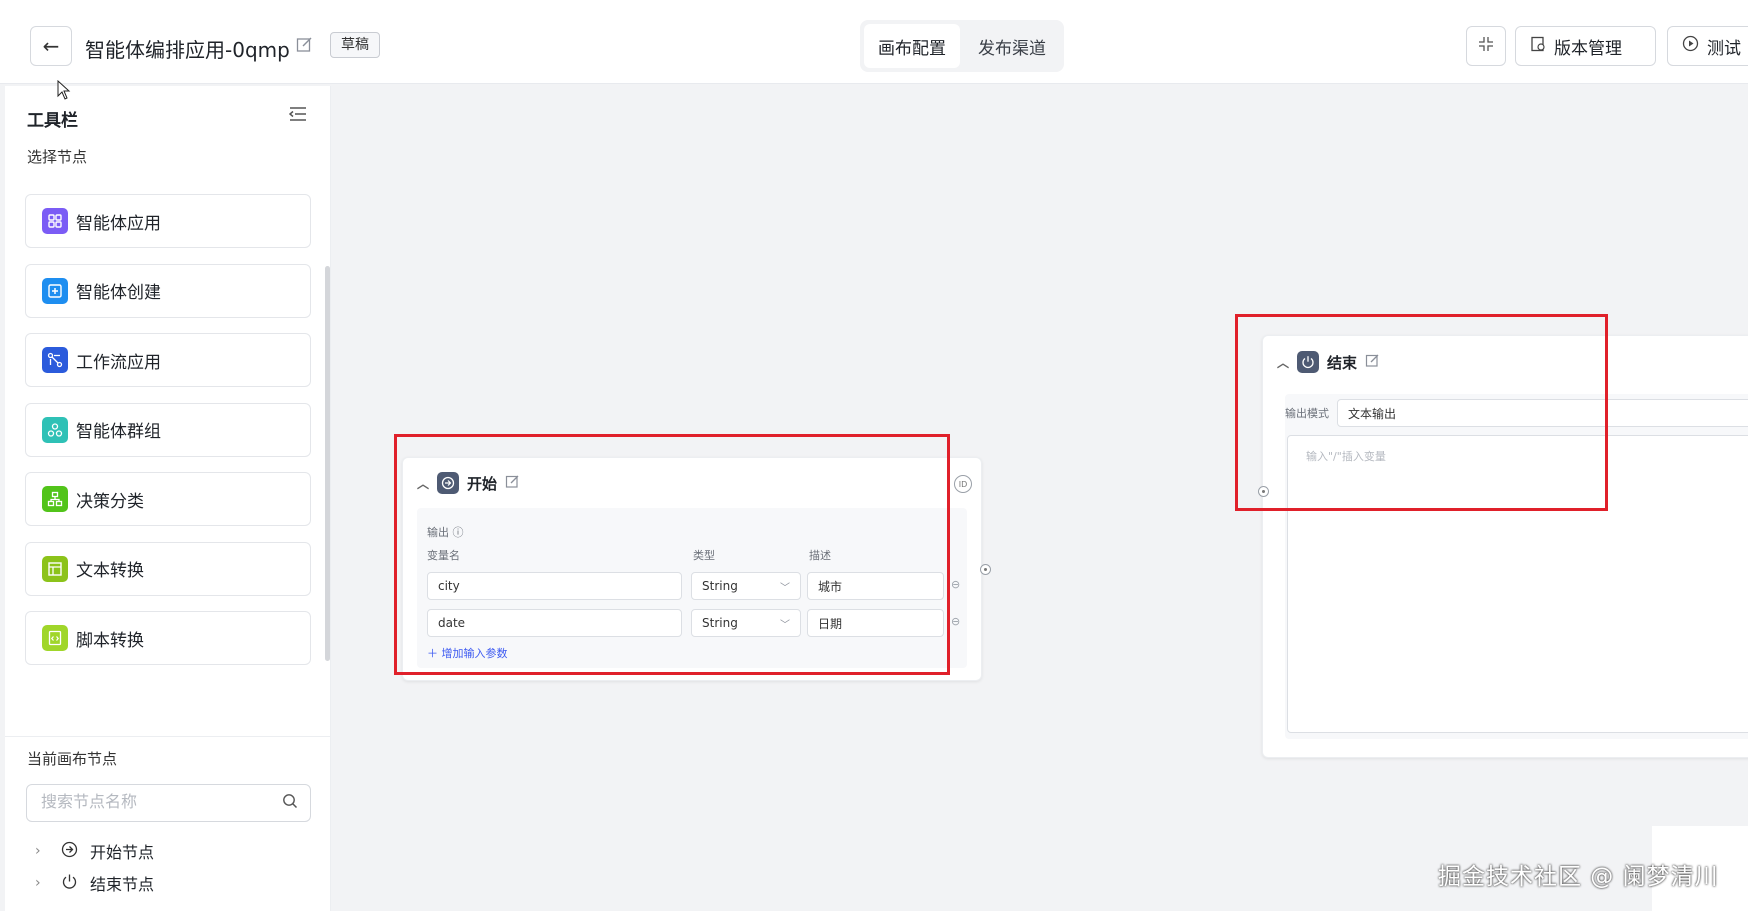 The height and width of the screenshot is (911, 1748). I want to click on version-management-button: 版本管理, so click(1585, 46).